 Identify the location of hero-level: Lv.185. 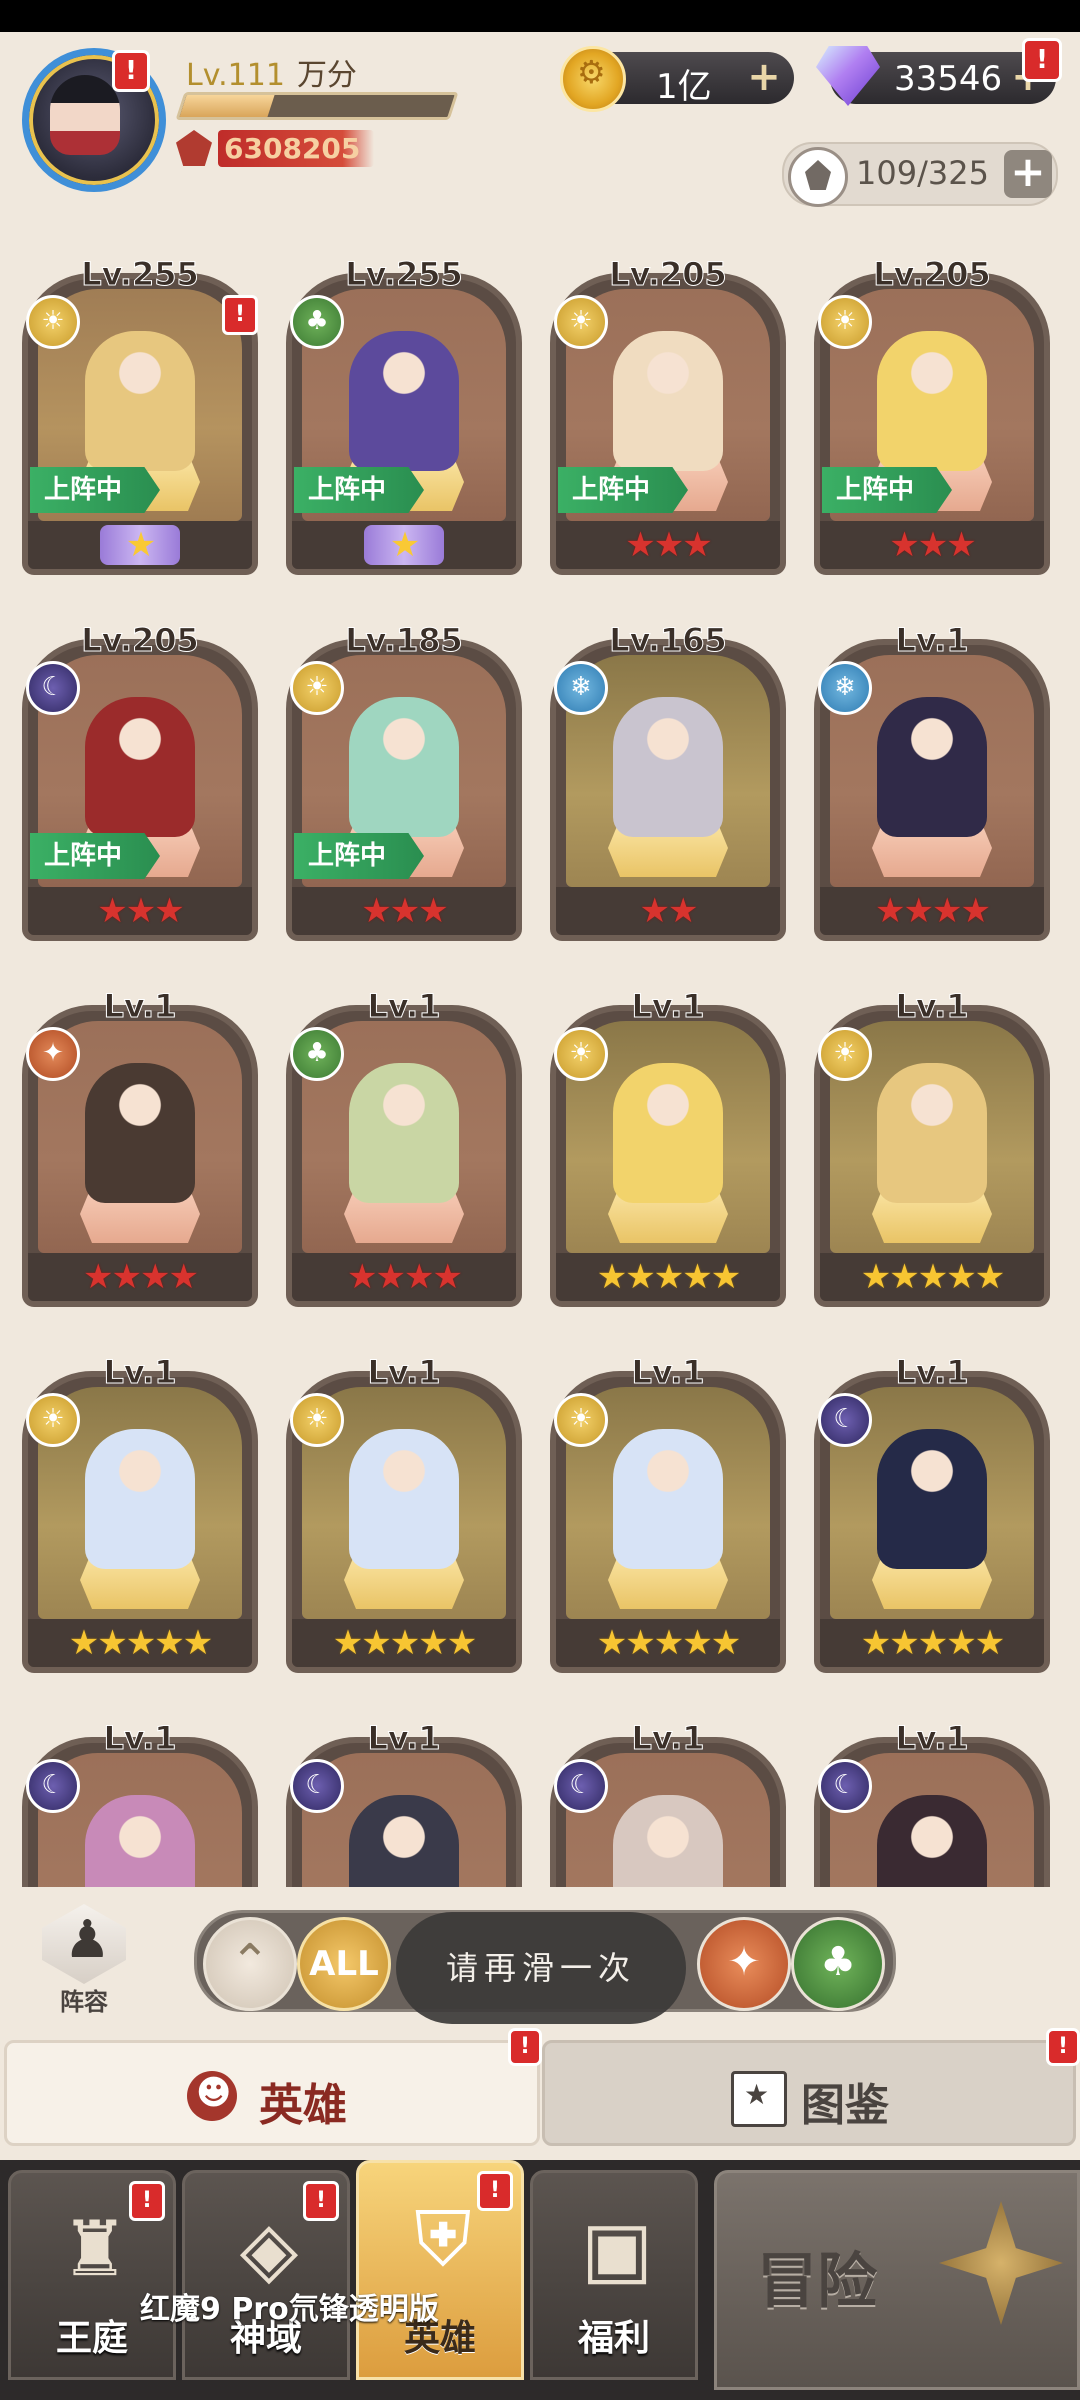
(404, 640).